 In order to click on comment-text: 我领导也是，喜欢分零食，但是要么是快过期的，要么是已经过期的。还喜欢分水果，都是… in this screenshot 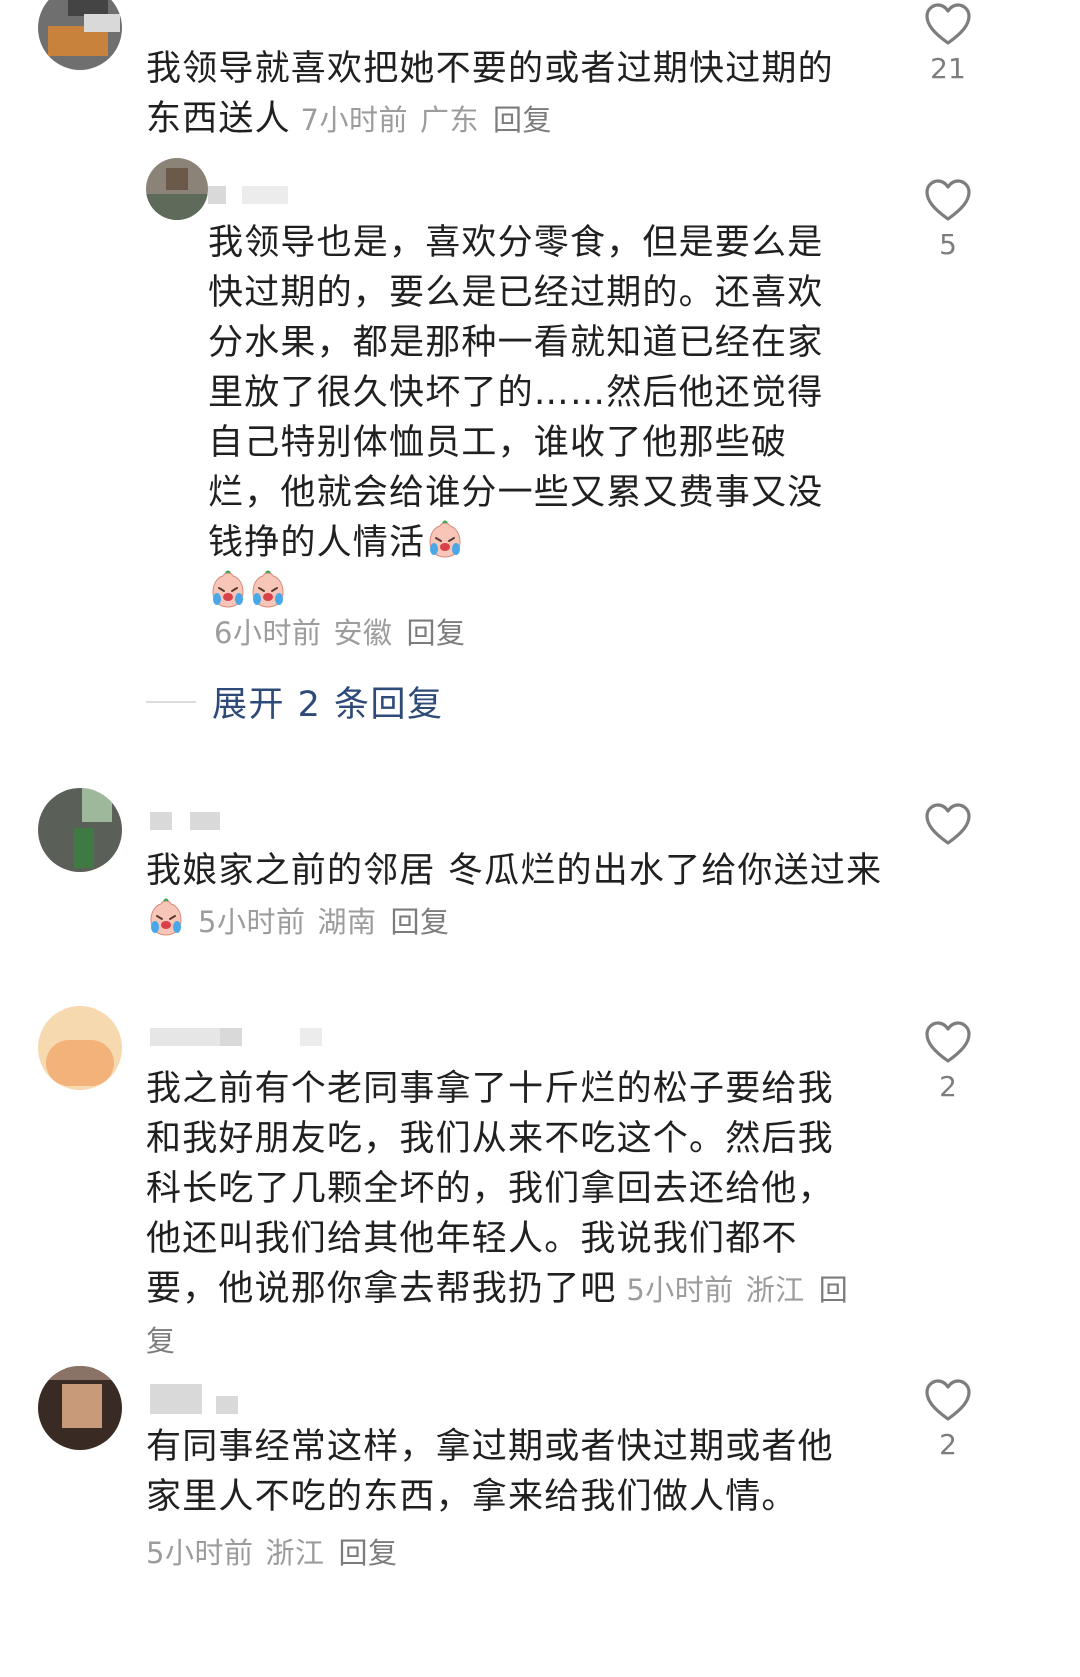, I will do `click(533, 418)`.